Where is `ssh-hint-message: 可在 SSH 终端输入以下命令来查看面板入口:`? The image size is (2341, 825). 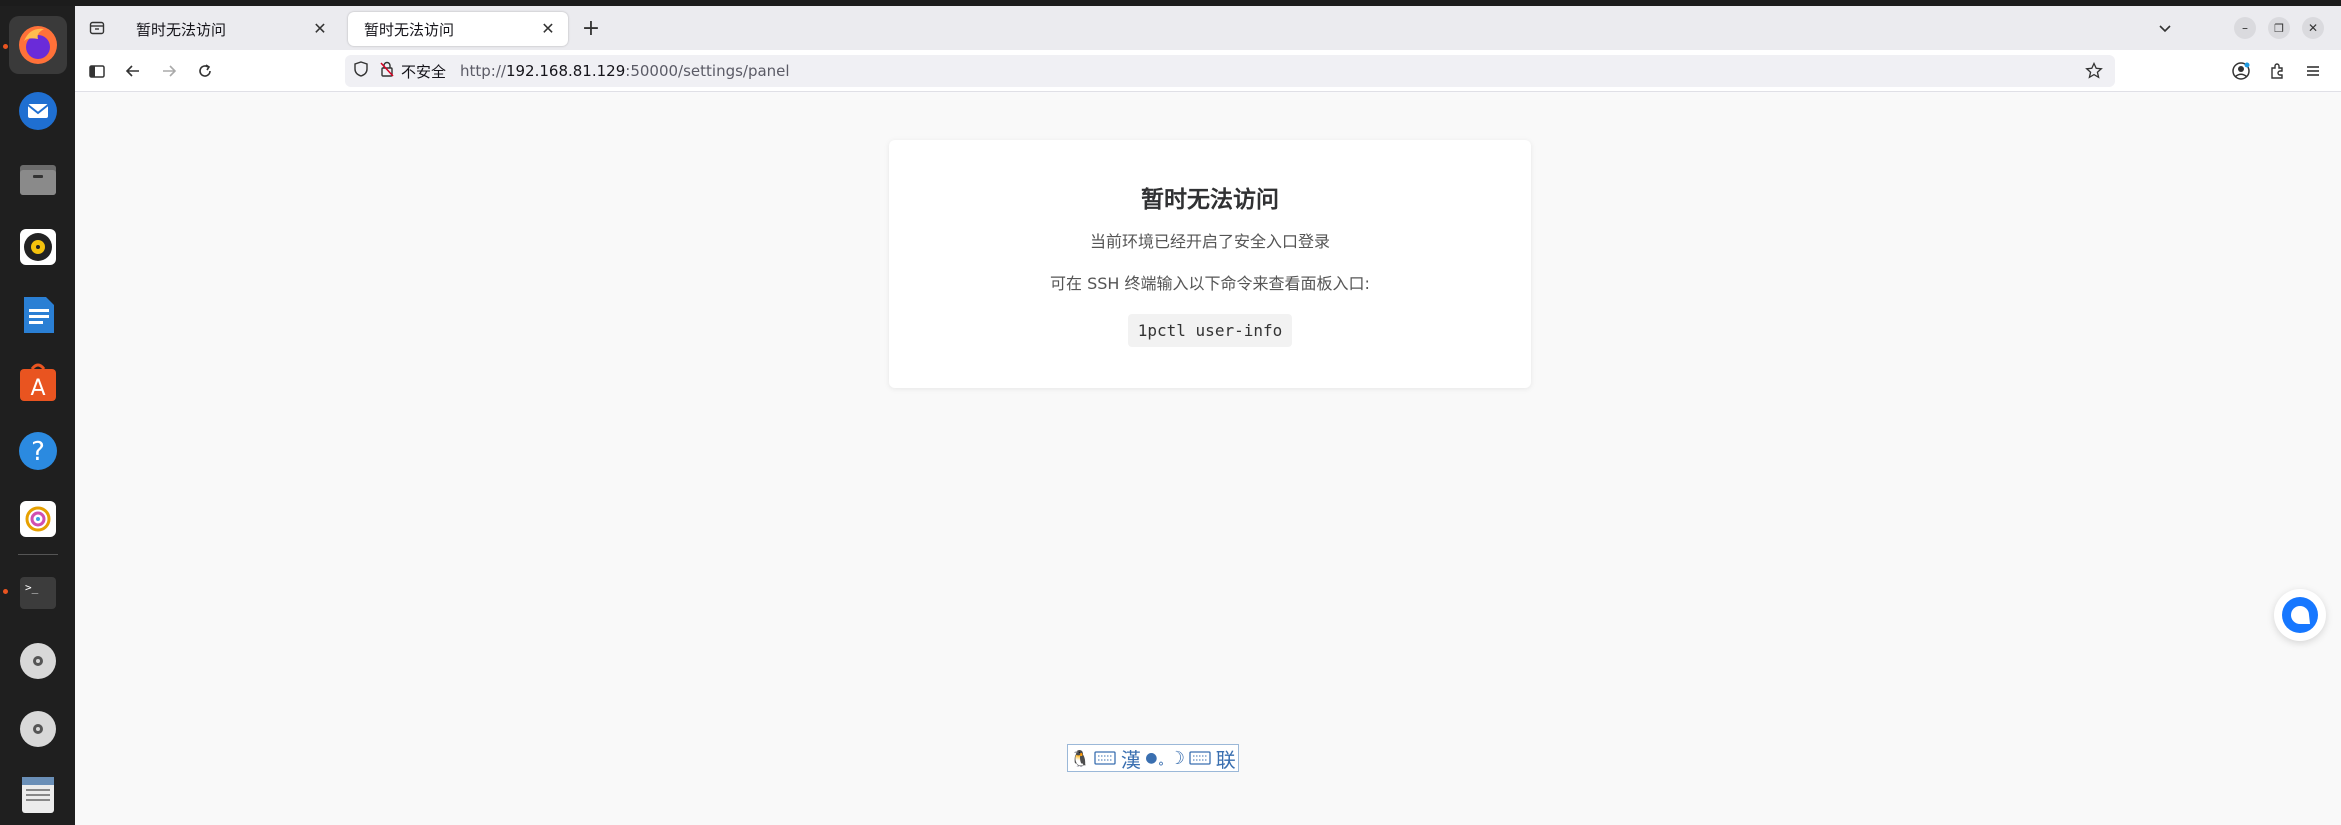
ssh-hint-message: 可在 SSH 终端输入以下命令来查看面板入口: is located at coordinates (1210, 283).